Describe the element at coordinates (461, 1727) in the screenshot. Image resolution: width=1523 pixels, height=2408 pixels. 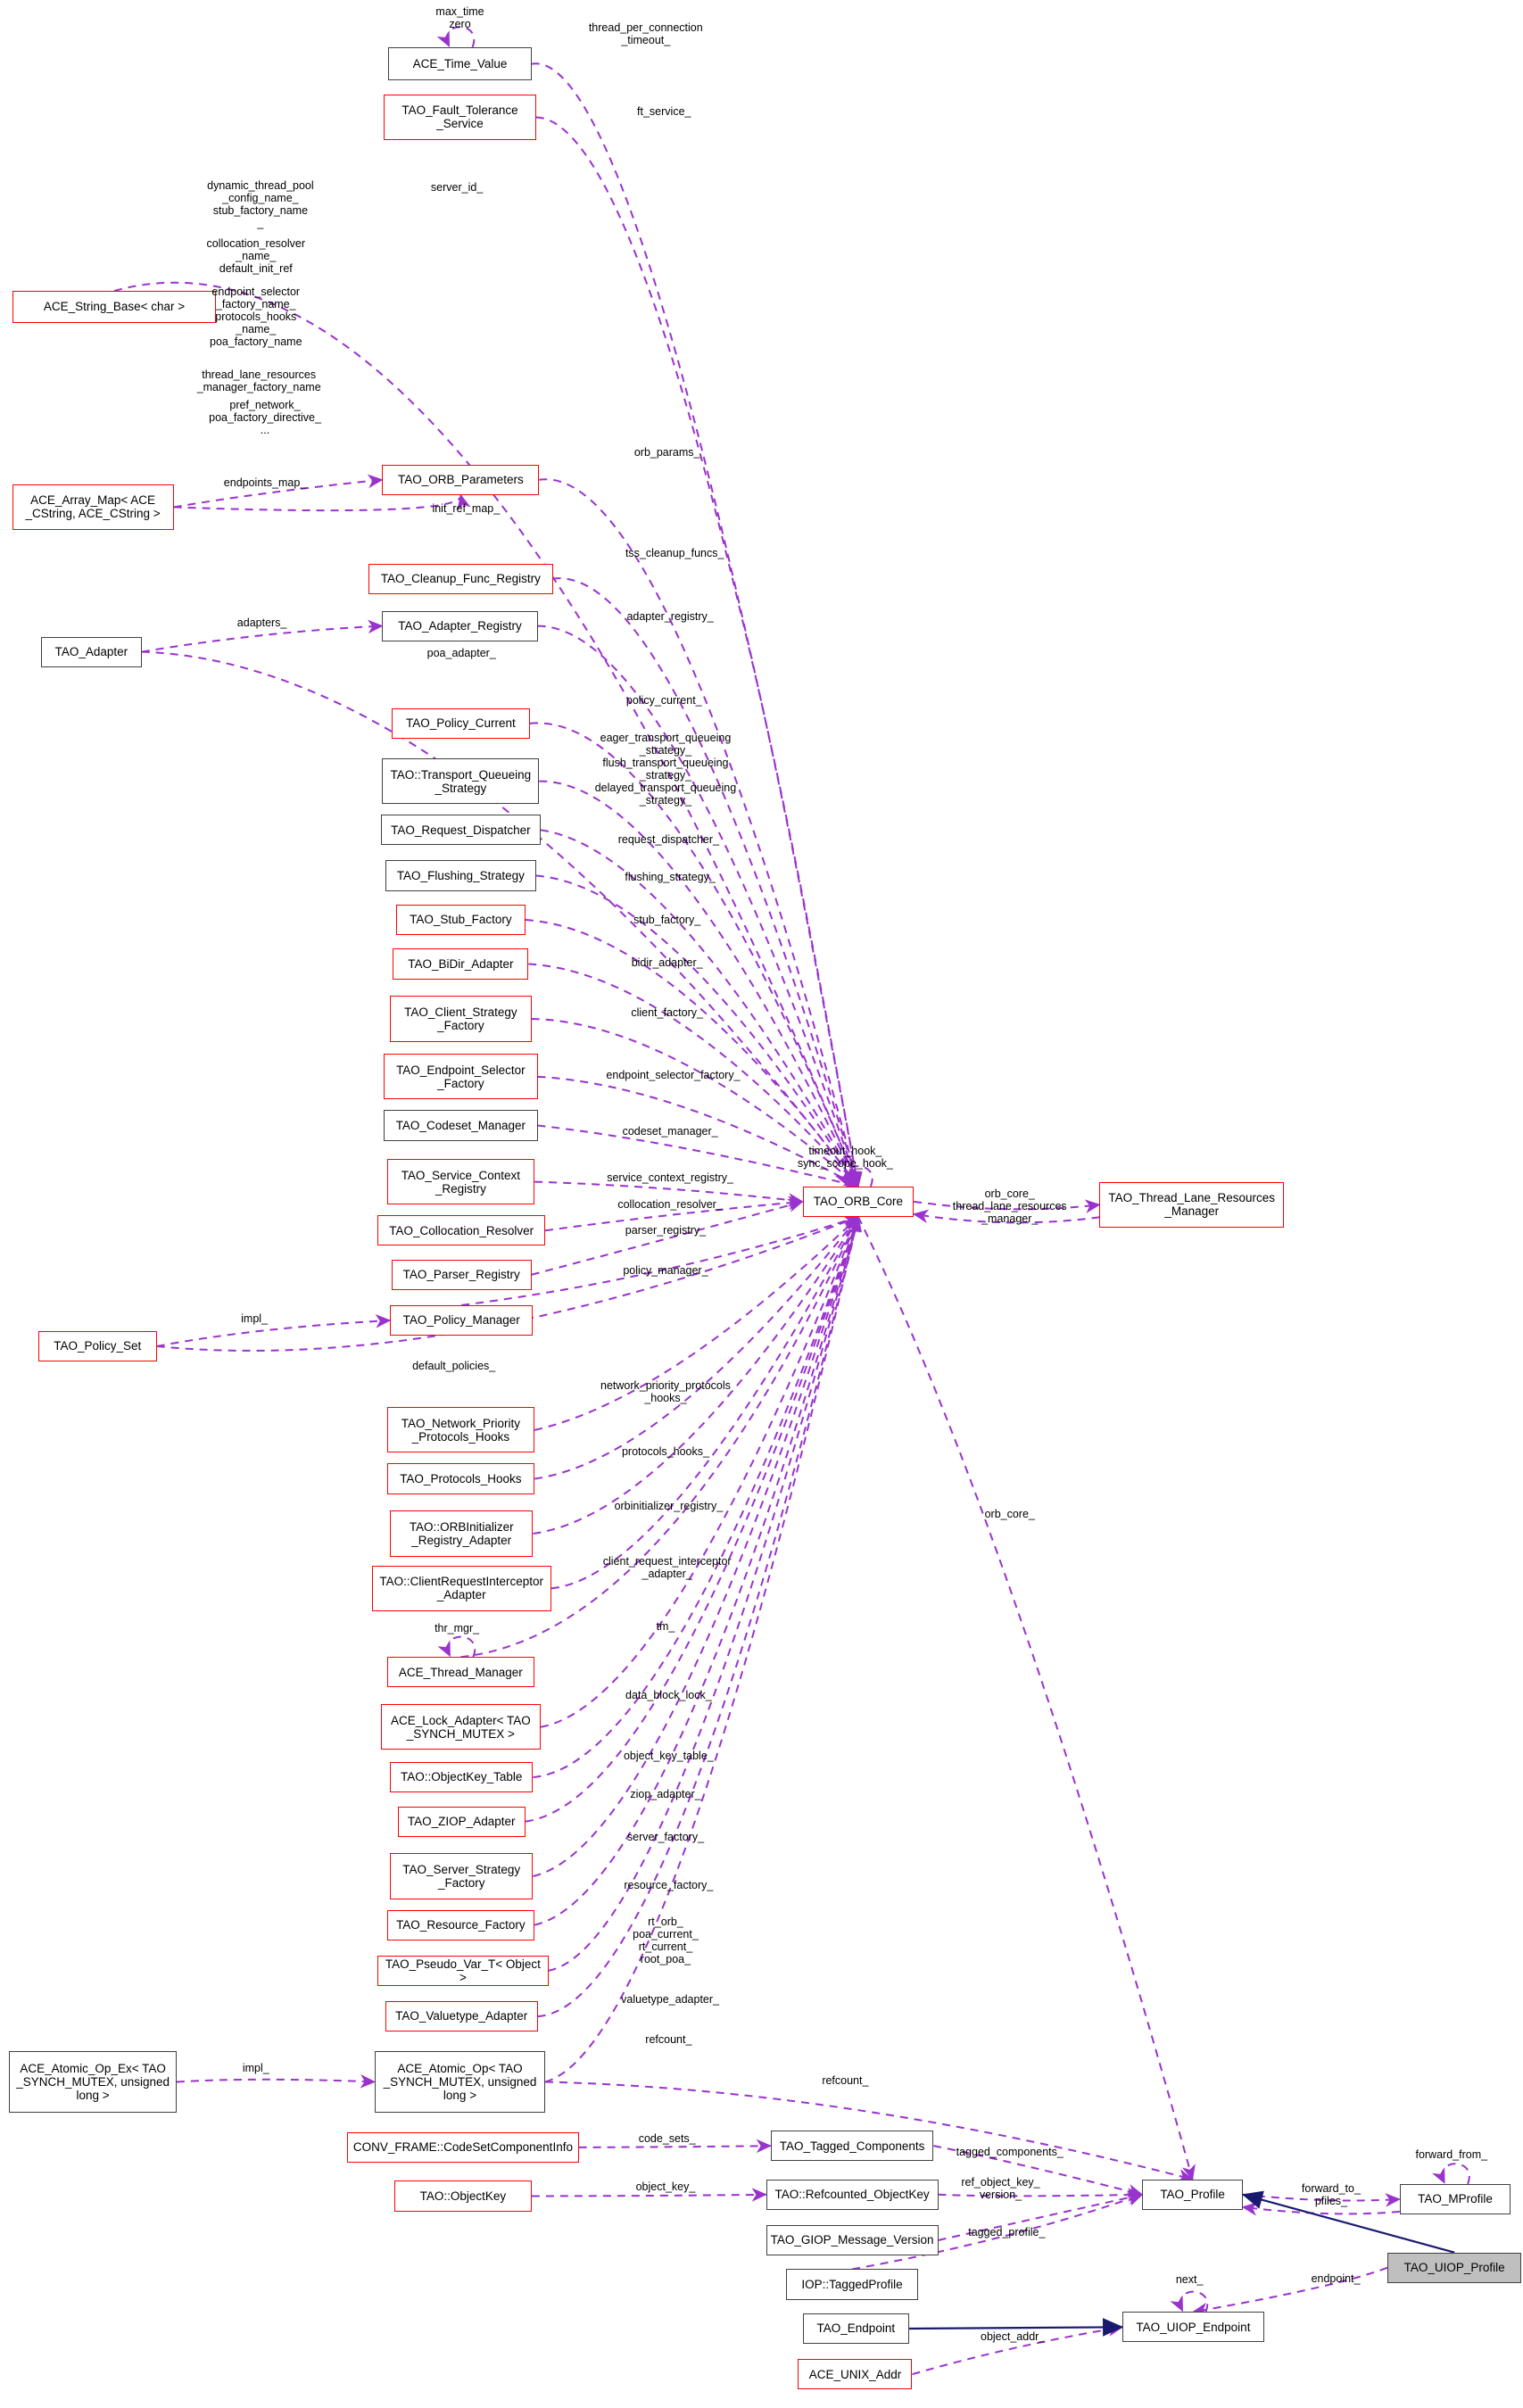
I see `class-node-ace-lock-adapter: ACE_Lock_Adapter< TAO _SYNCH_MUTEX >` at that location.